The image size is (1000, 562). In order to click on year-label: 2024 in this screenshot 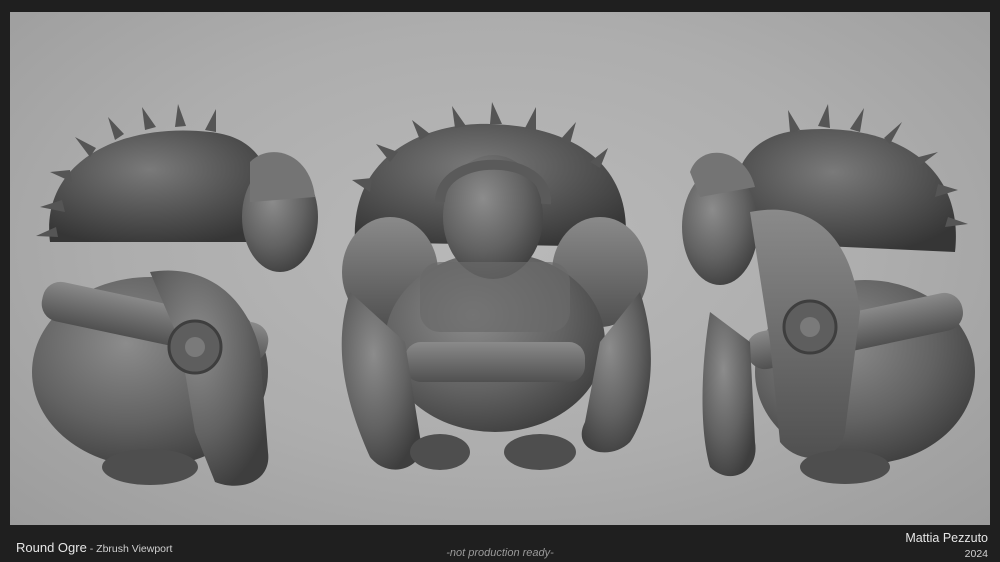, I will do `click(976, 554)`.